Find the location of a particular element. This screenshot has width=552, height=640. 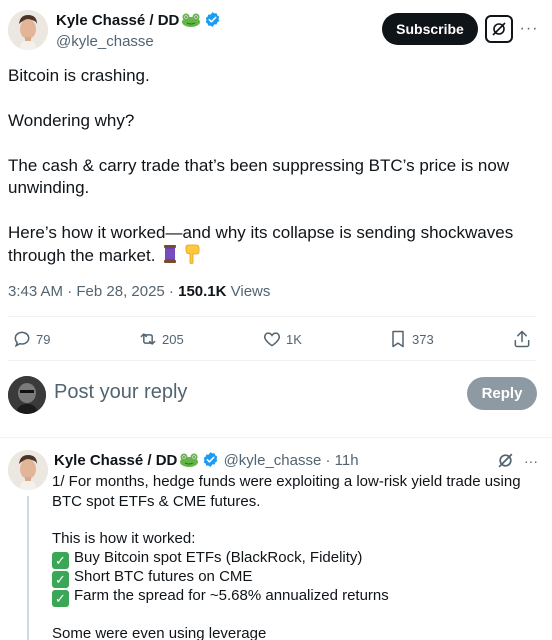

reply-author-photo is located at coordinates (28, 470).